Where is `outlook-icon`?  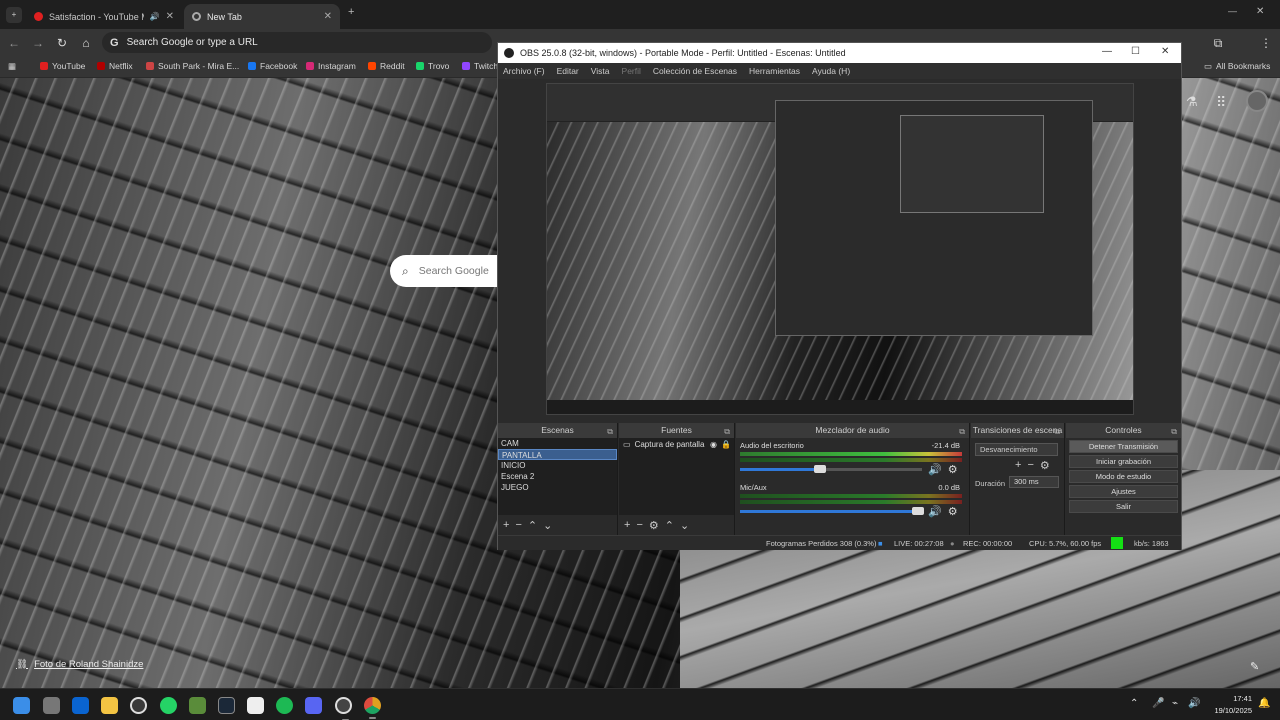 outlook-icon is located at coordinates (80, 705).